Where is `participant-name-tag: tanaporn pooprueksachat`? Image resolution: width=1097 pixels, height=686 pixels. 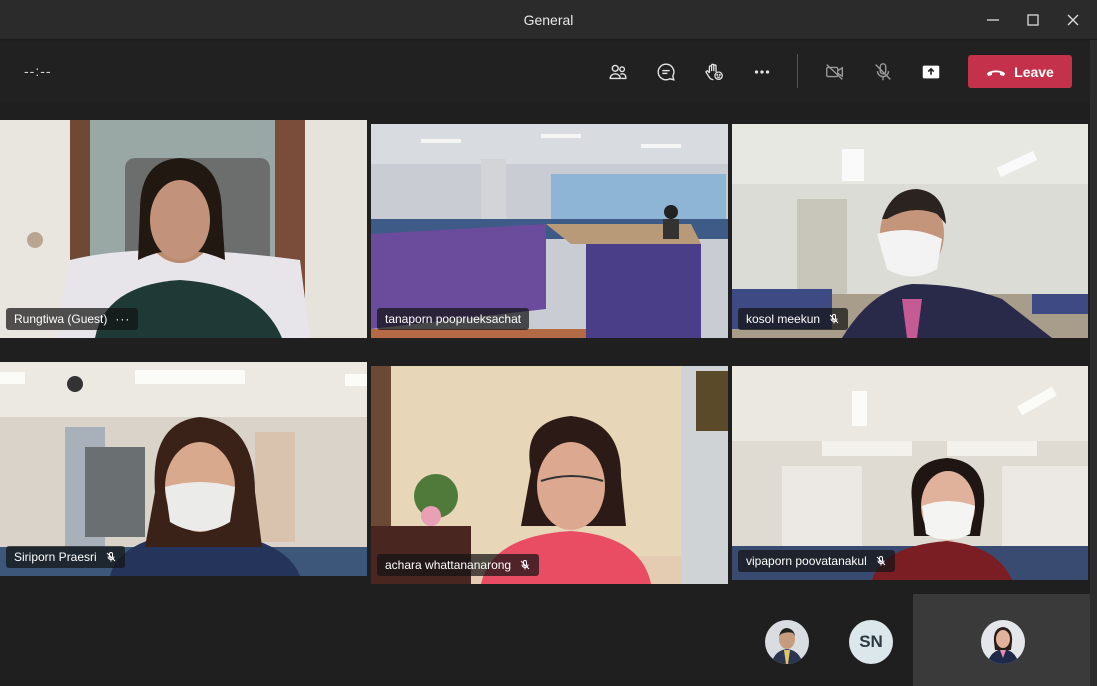 participant-name-tag: tanaporn pooprueksachat is located at coordinates (453, 319).